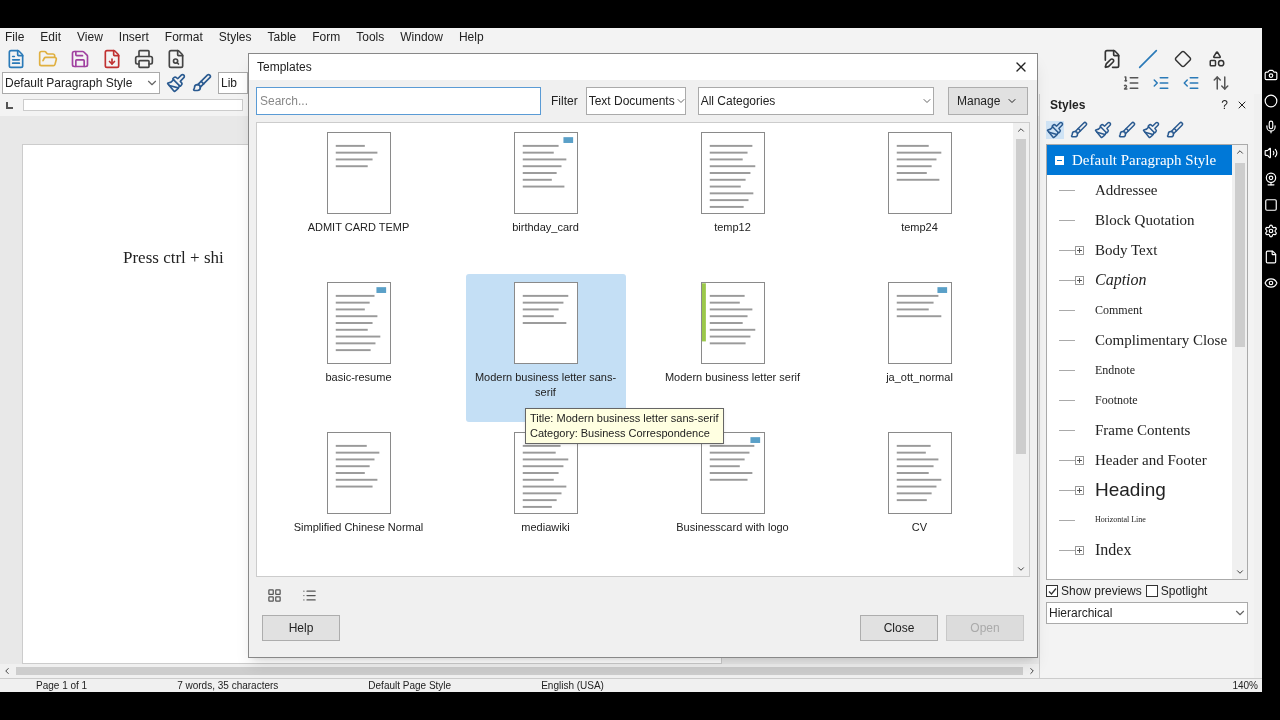 This screenshot has width=1280, height=720. Describe the element at coordinates (572, 686) in the screenshot. I see `status-text: English (USA)` at that location.